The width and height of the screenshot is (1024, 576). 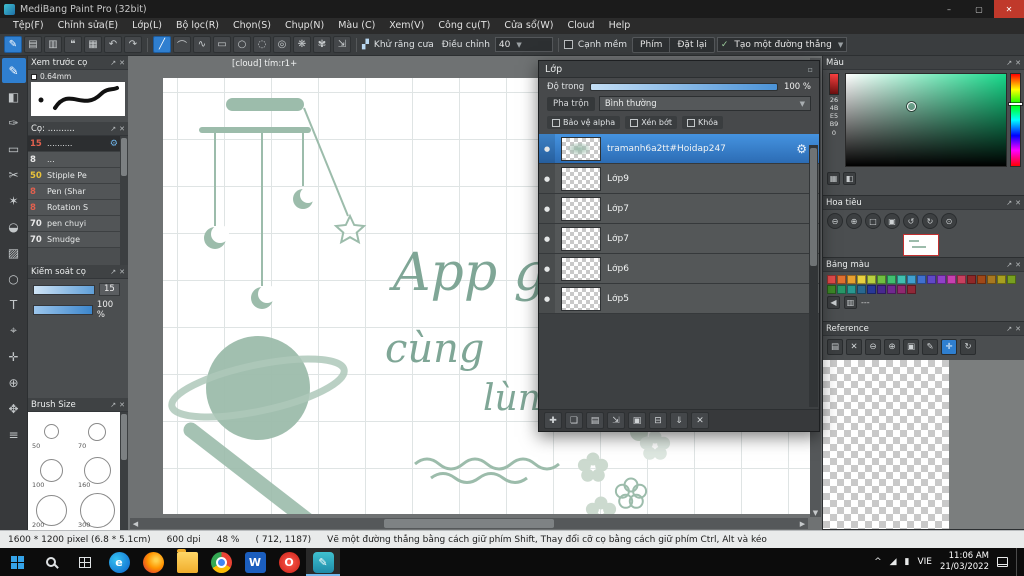 I want to click on curve-tool: ⌒, so click(x=182, y=44).